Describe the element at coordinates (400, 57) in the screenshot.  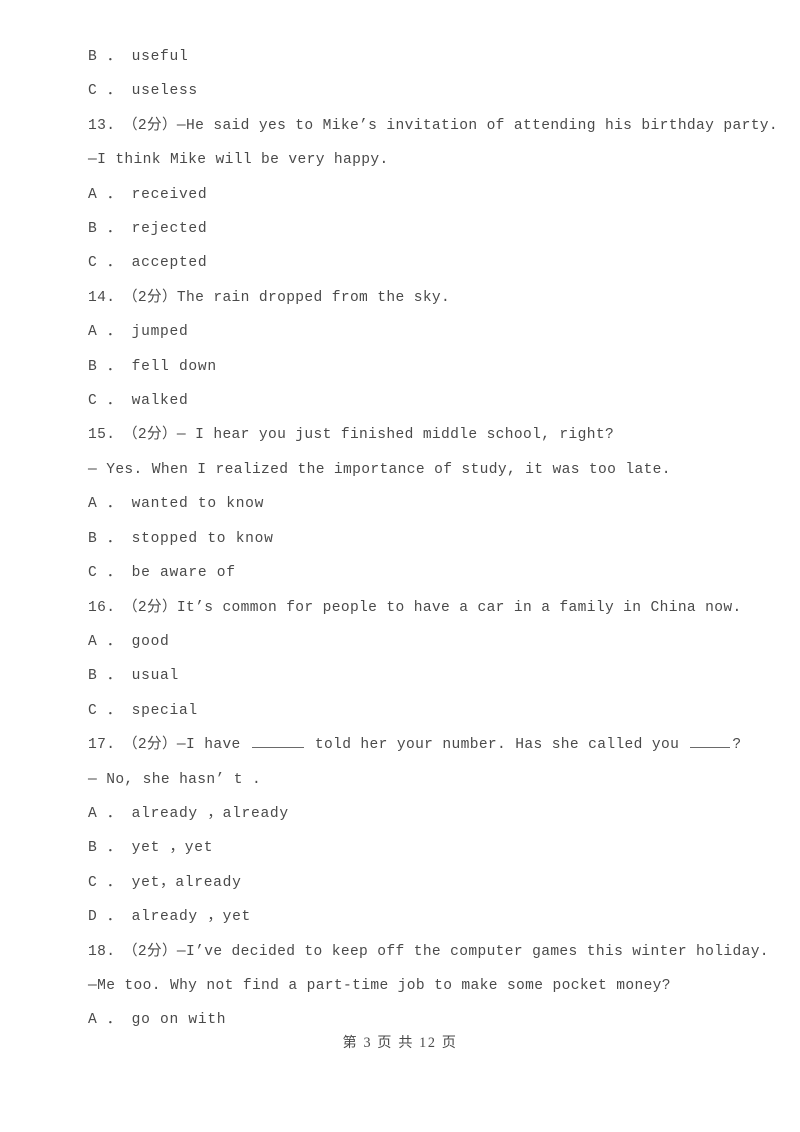
I see `answer-option: B ． useful` at that location.